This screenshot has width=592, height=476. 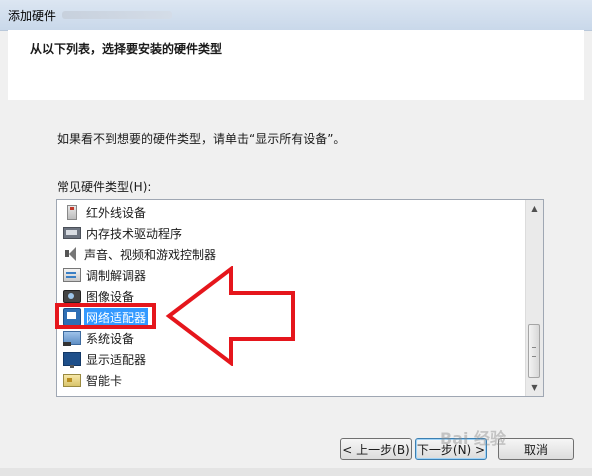 What do you see at coordinates (534, 387) in the screenshot?
I see `scroll-down-button: ▼` at bounding box center [534, 387].